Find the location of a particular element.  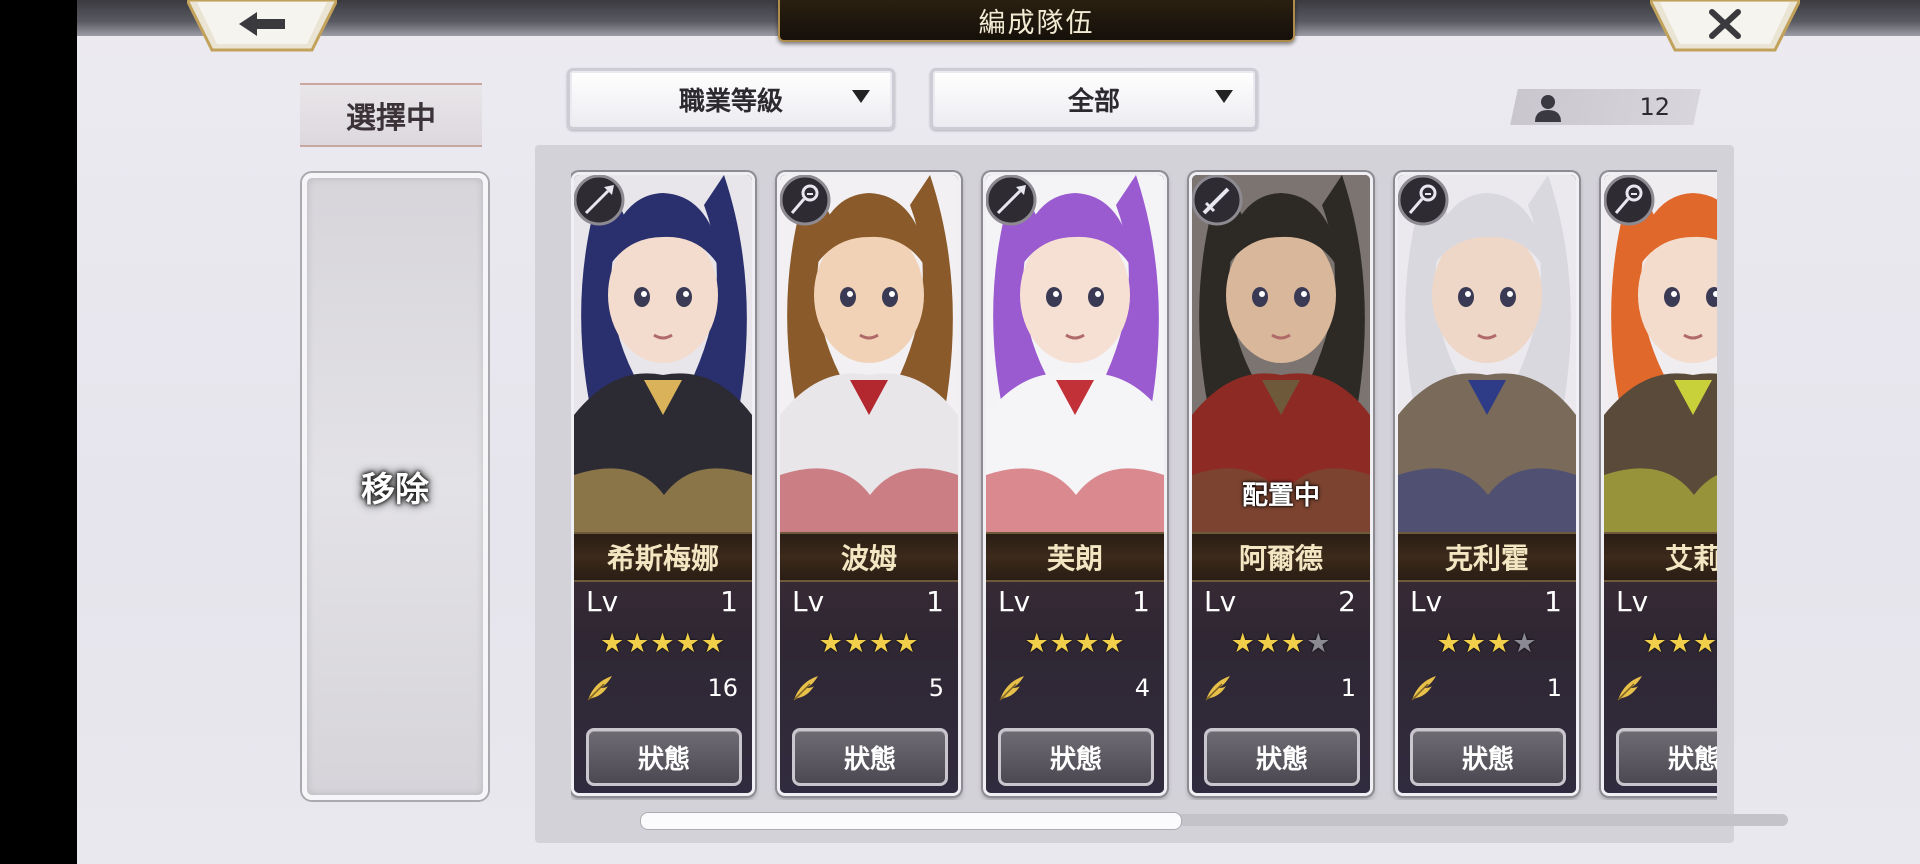

character-card: 芙朗 Lv 1 ★★★★ 4 狀態 is located at coordinates (1075, 484).